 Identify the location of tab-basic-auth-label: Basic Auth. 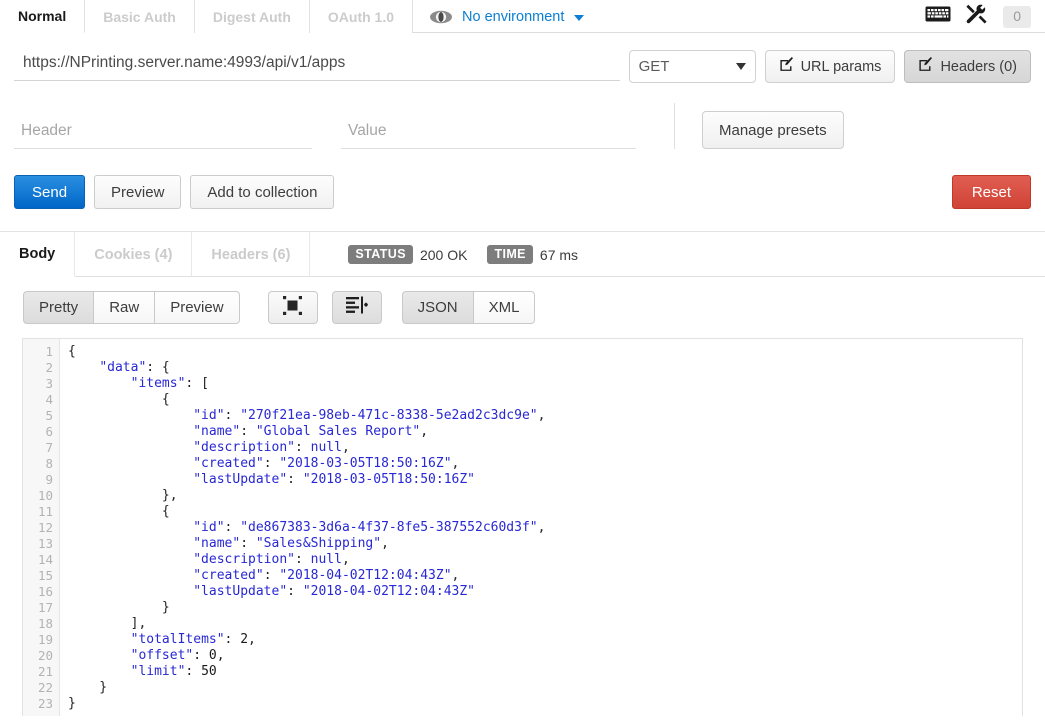
(139, 16).